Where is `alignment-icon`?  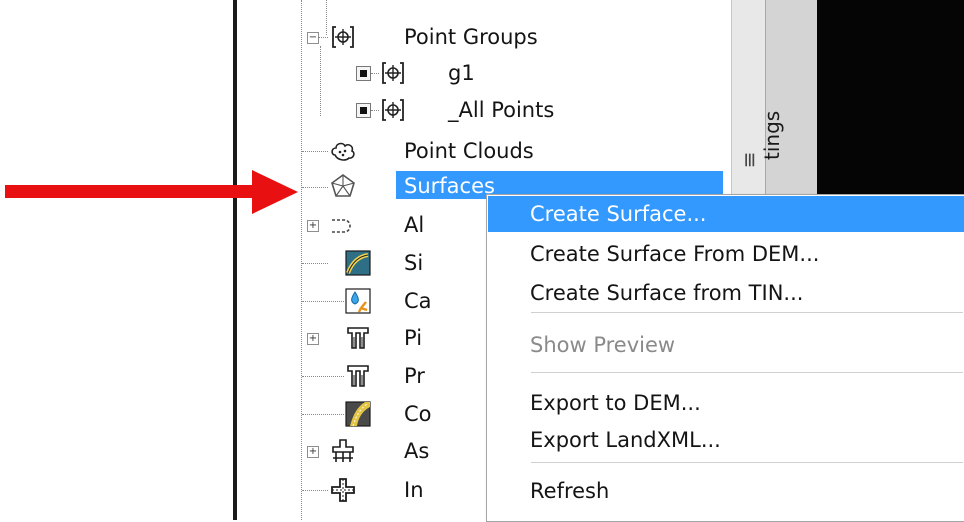
alignment-icon is located at coordinates (341, 226).